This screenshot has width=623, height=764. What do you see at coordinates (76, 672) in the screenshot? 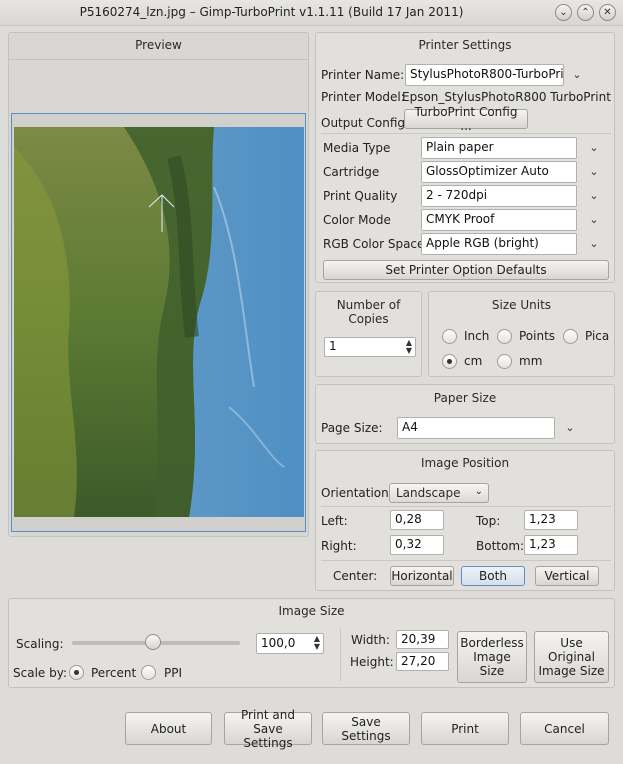
I see `radio-percent` at bounding box center [76, 672].